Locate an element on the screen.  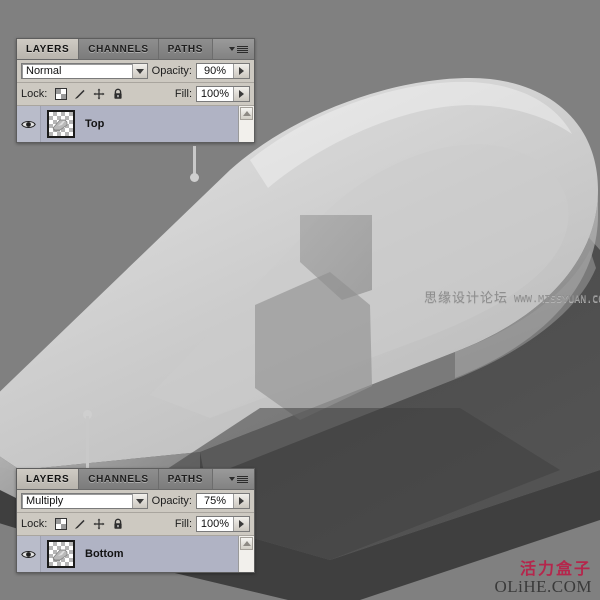
layer-list: Top is located at coordinates (135, 124).